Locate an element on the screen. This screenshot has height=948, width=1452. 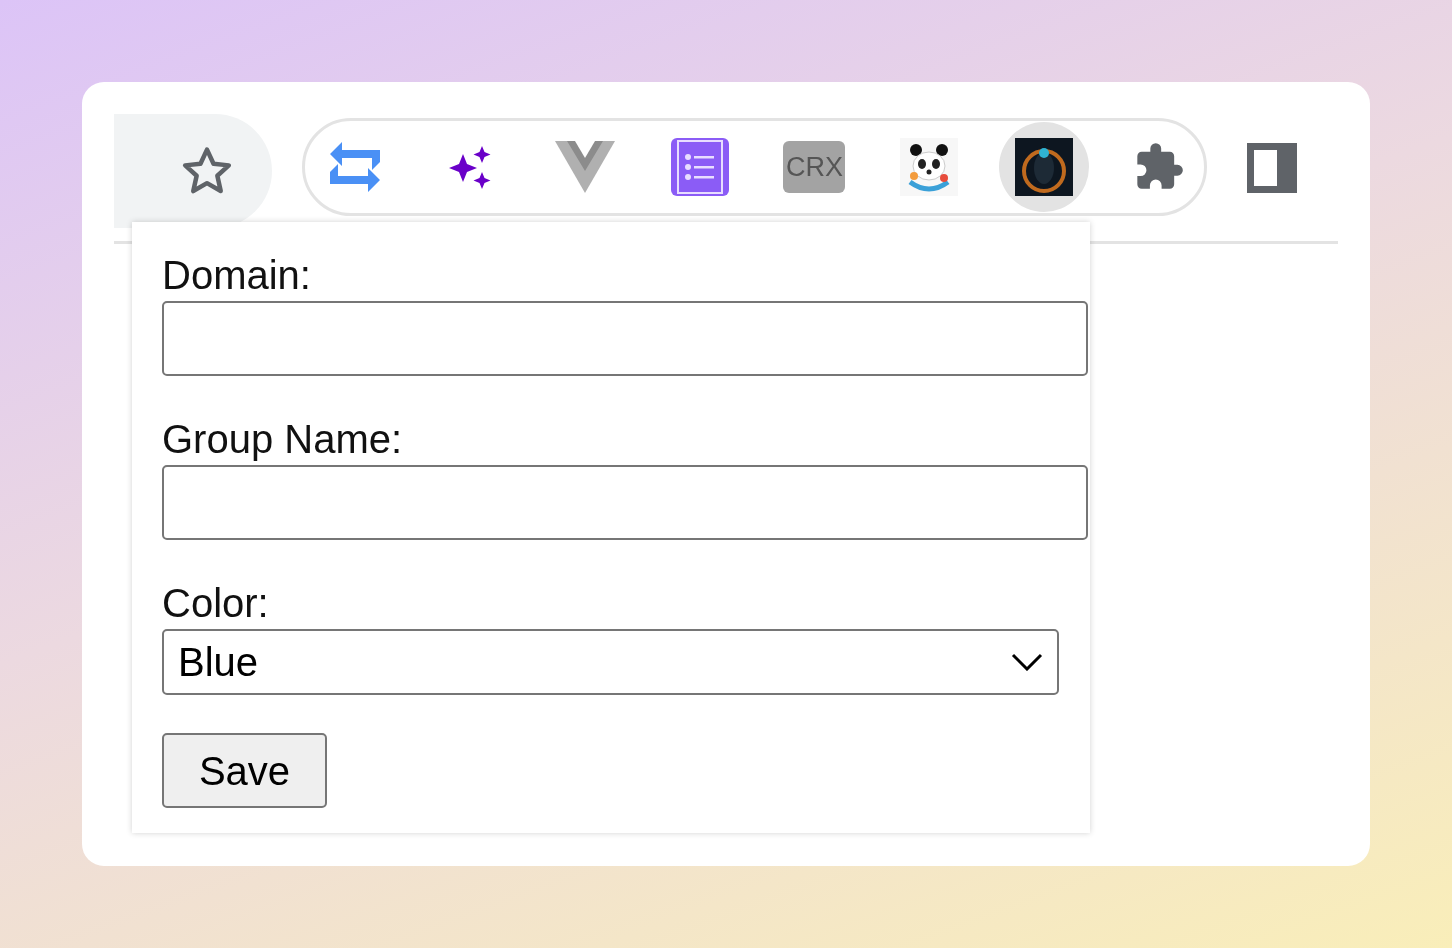
crx-icon: CRX is located at coordinates (814, 167).